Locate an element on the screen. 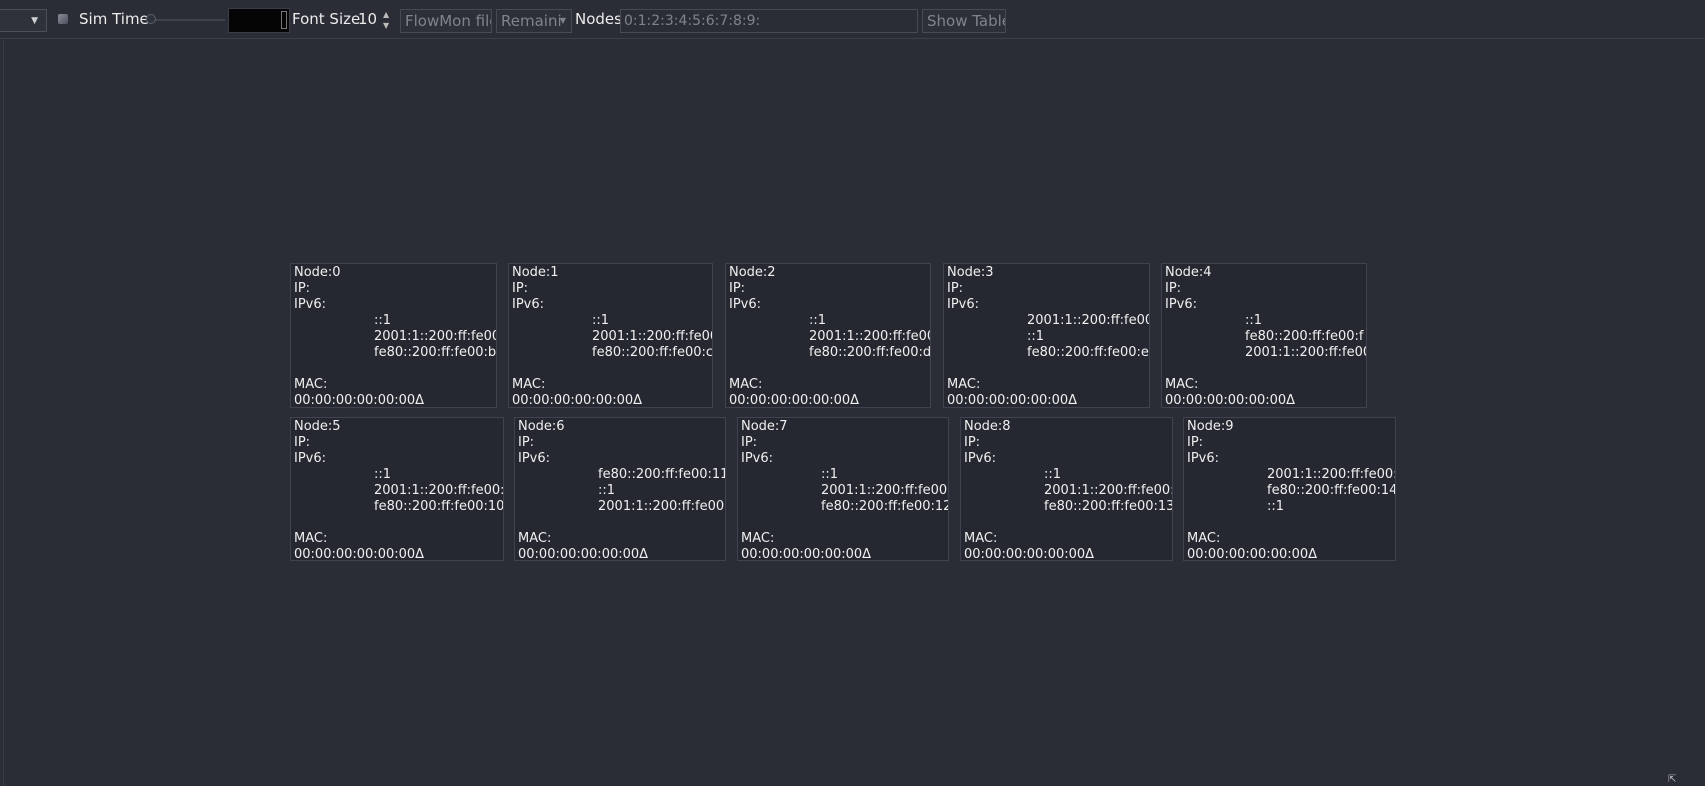  node-title: Node:0 is located at coordinates (317, 272).